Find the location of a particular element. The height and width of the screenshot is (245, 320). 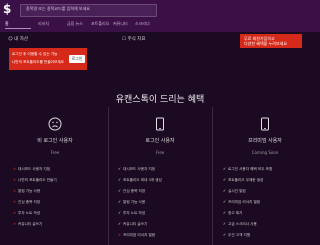

search-placeholder: 종목명 또는 종목코드를 입력해 보세요 is located at coordinates (58, 8).